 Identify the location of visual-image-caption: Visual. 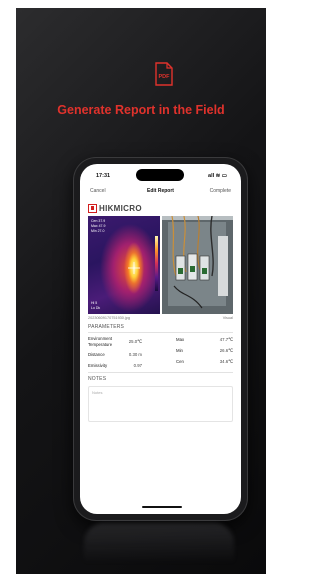
(227, 318).